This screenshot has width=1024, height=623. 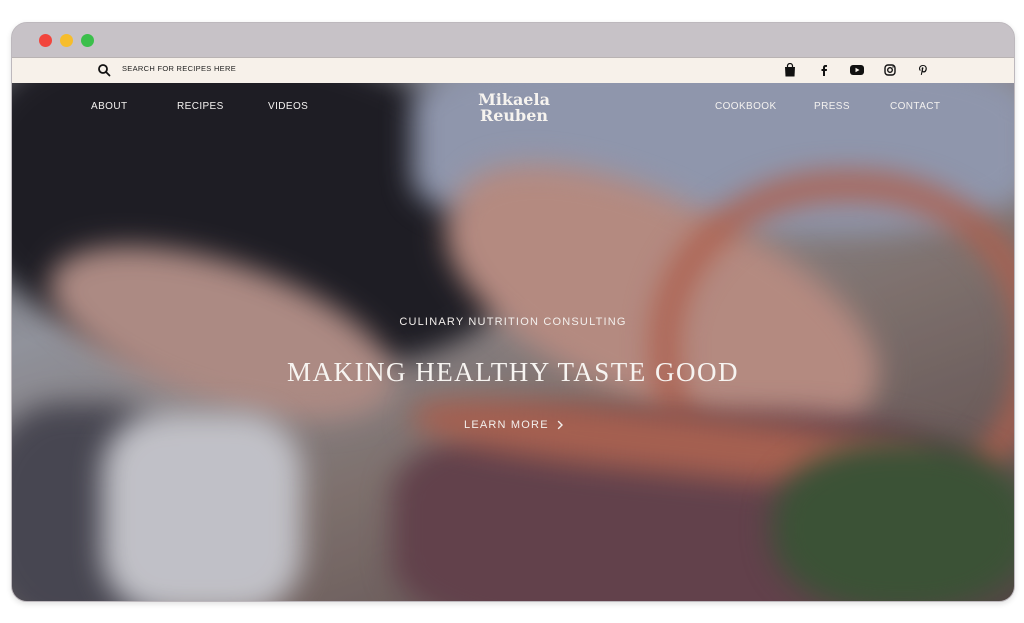 What do you see at coordinates (288, 106) in the screenshot?
I see `nav-link-videos: VIDEOS` at bounding box center [288, 106].